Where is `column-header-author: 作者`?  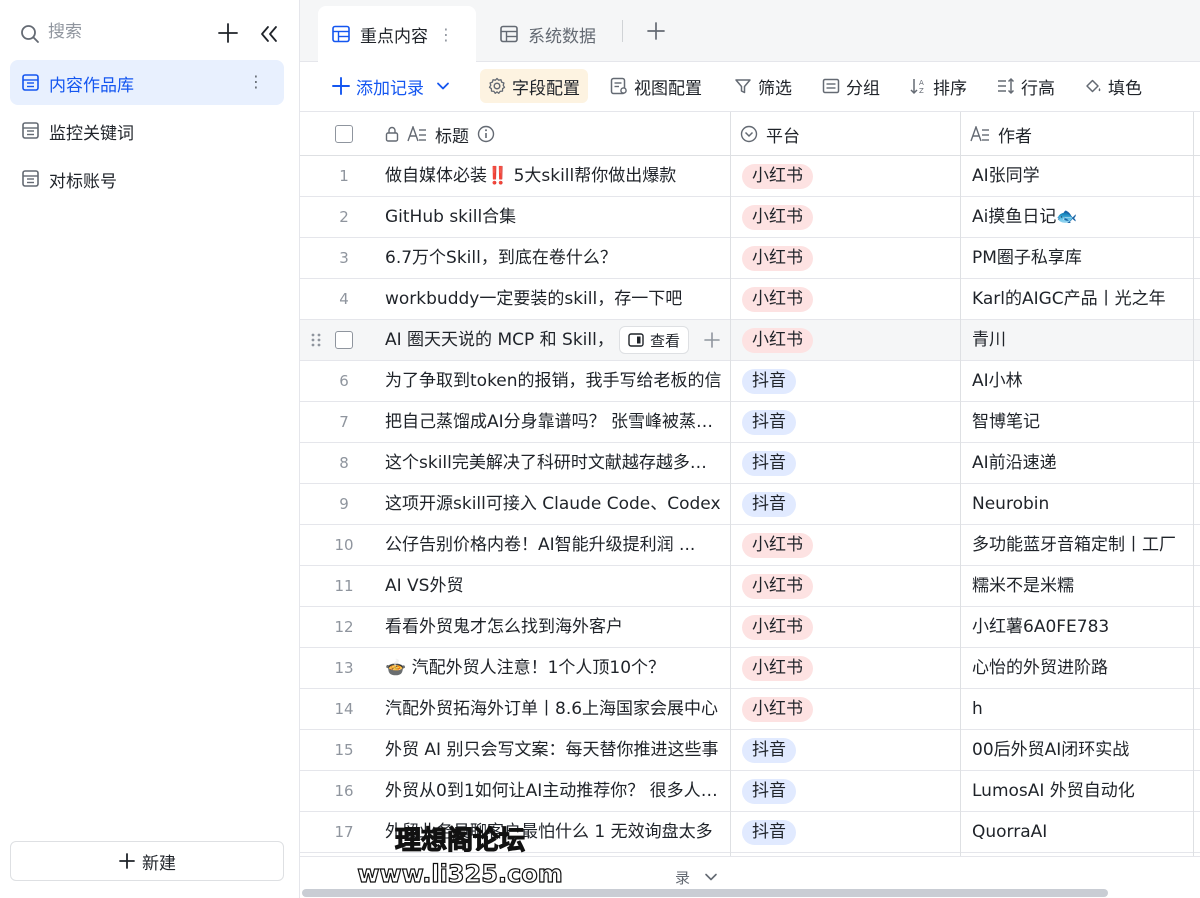 column-header-author: 作者 is located at coordinates (1001, 134).